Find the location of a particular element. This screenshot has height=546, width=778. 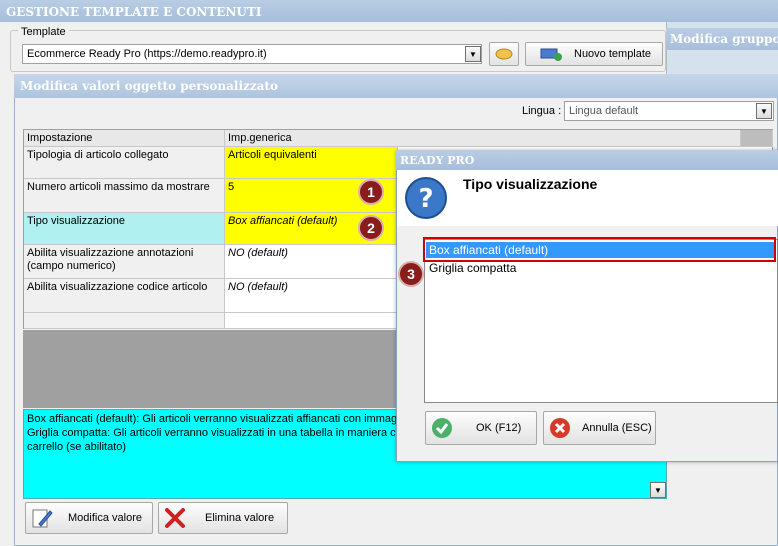

new-template-icon is located at coordinates (551, 54).